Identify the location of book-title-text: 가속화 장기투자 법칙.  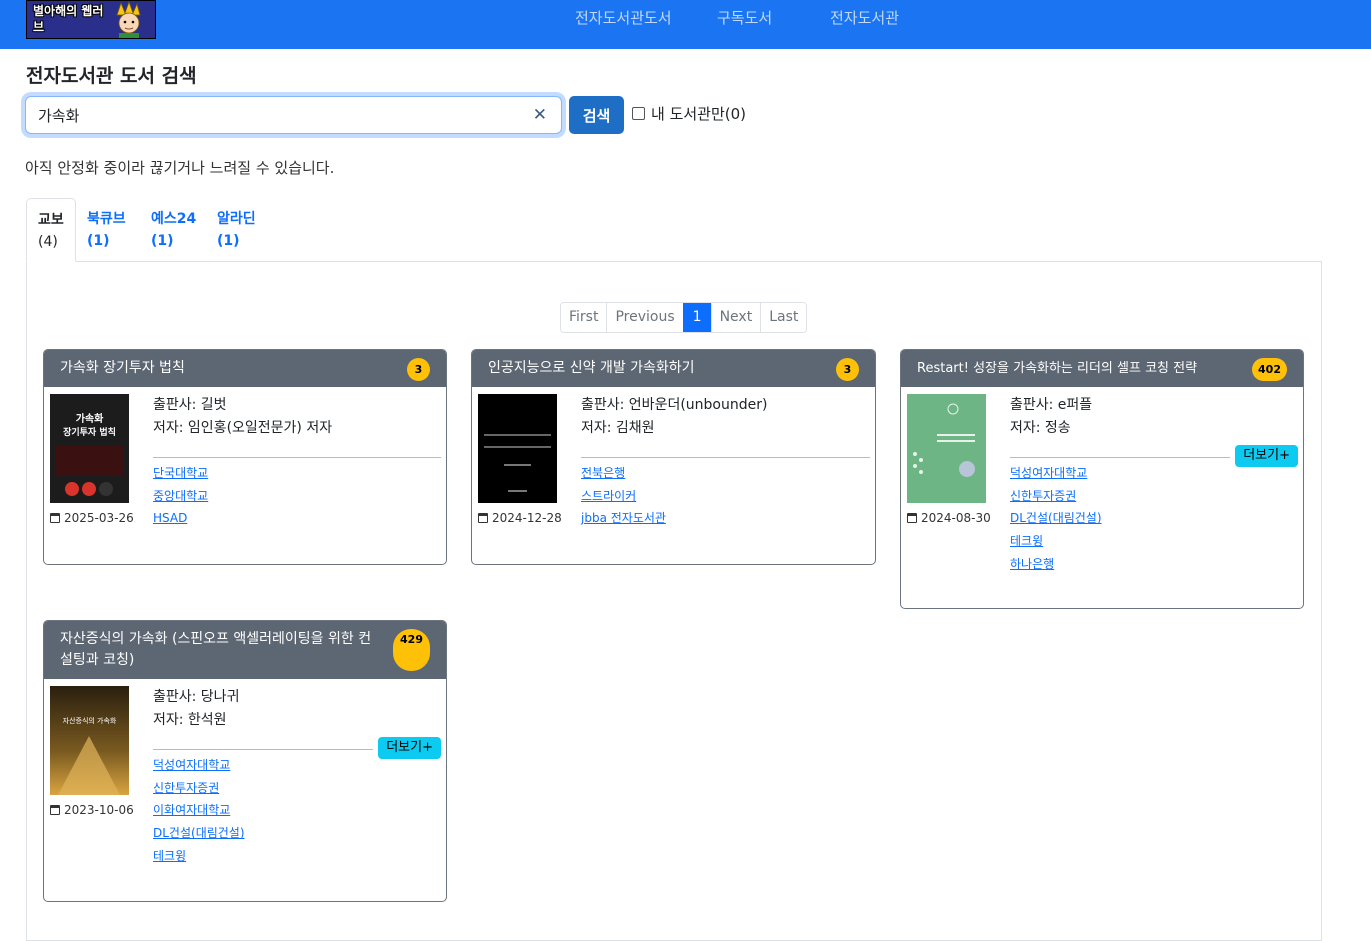
(122, 368).